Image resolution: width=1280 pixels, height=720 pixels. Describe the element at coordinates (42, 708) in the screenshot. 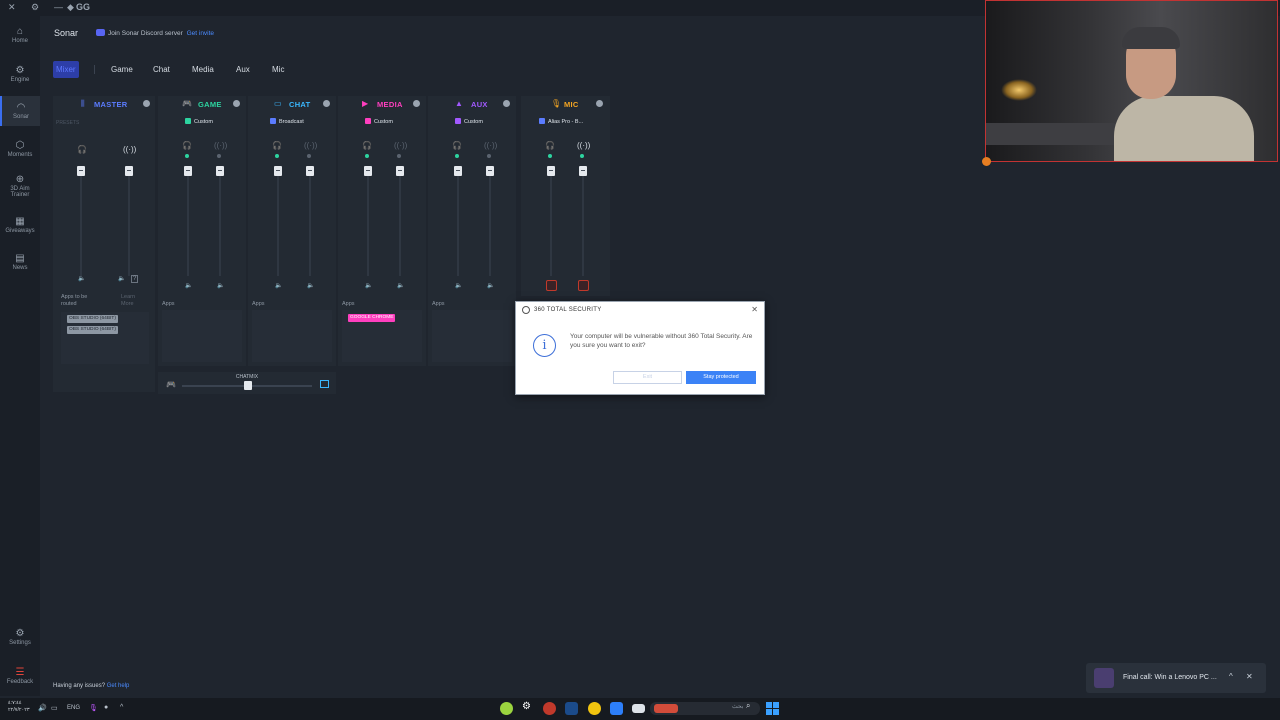

I see `volume-icon: 🔊` at that location.